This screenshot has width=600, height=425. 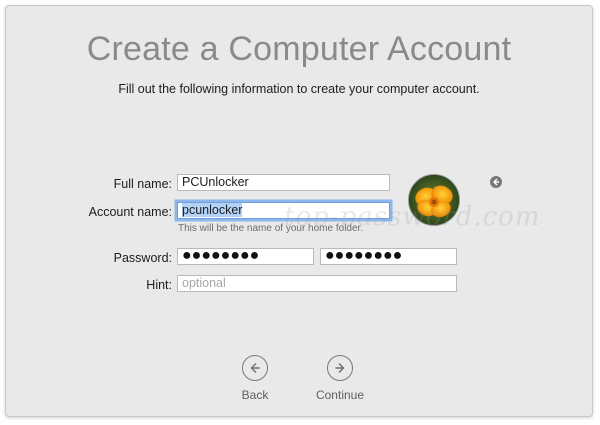 What do you see at coordinates (255, 395) in the screenshot?
I see `back-label: Back` at bounding box center [255, 395].